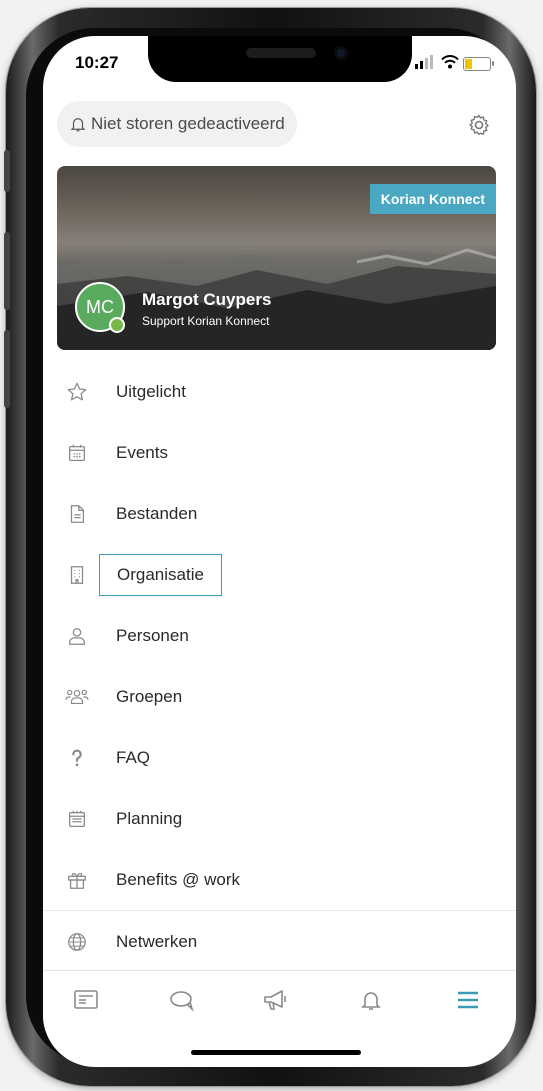  What do you see at coordinates (279, 391) in the screenshot?
I see `menu-item-uitgelicht: Uitgelicht` at bounding box center [279, 391].